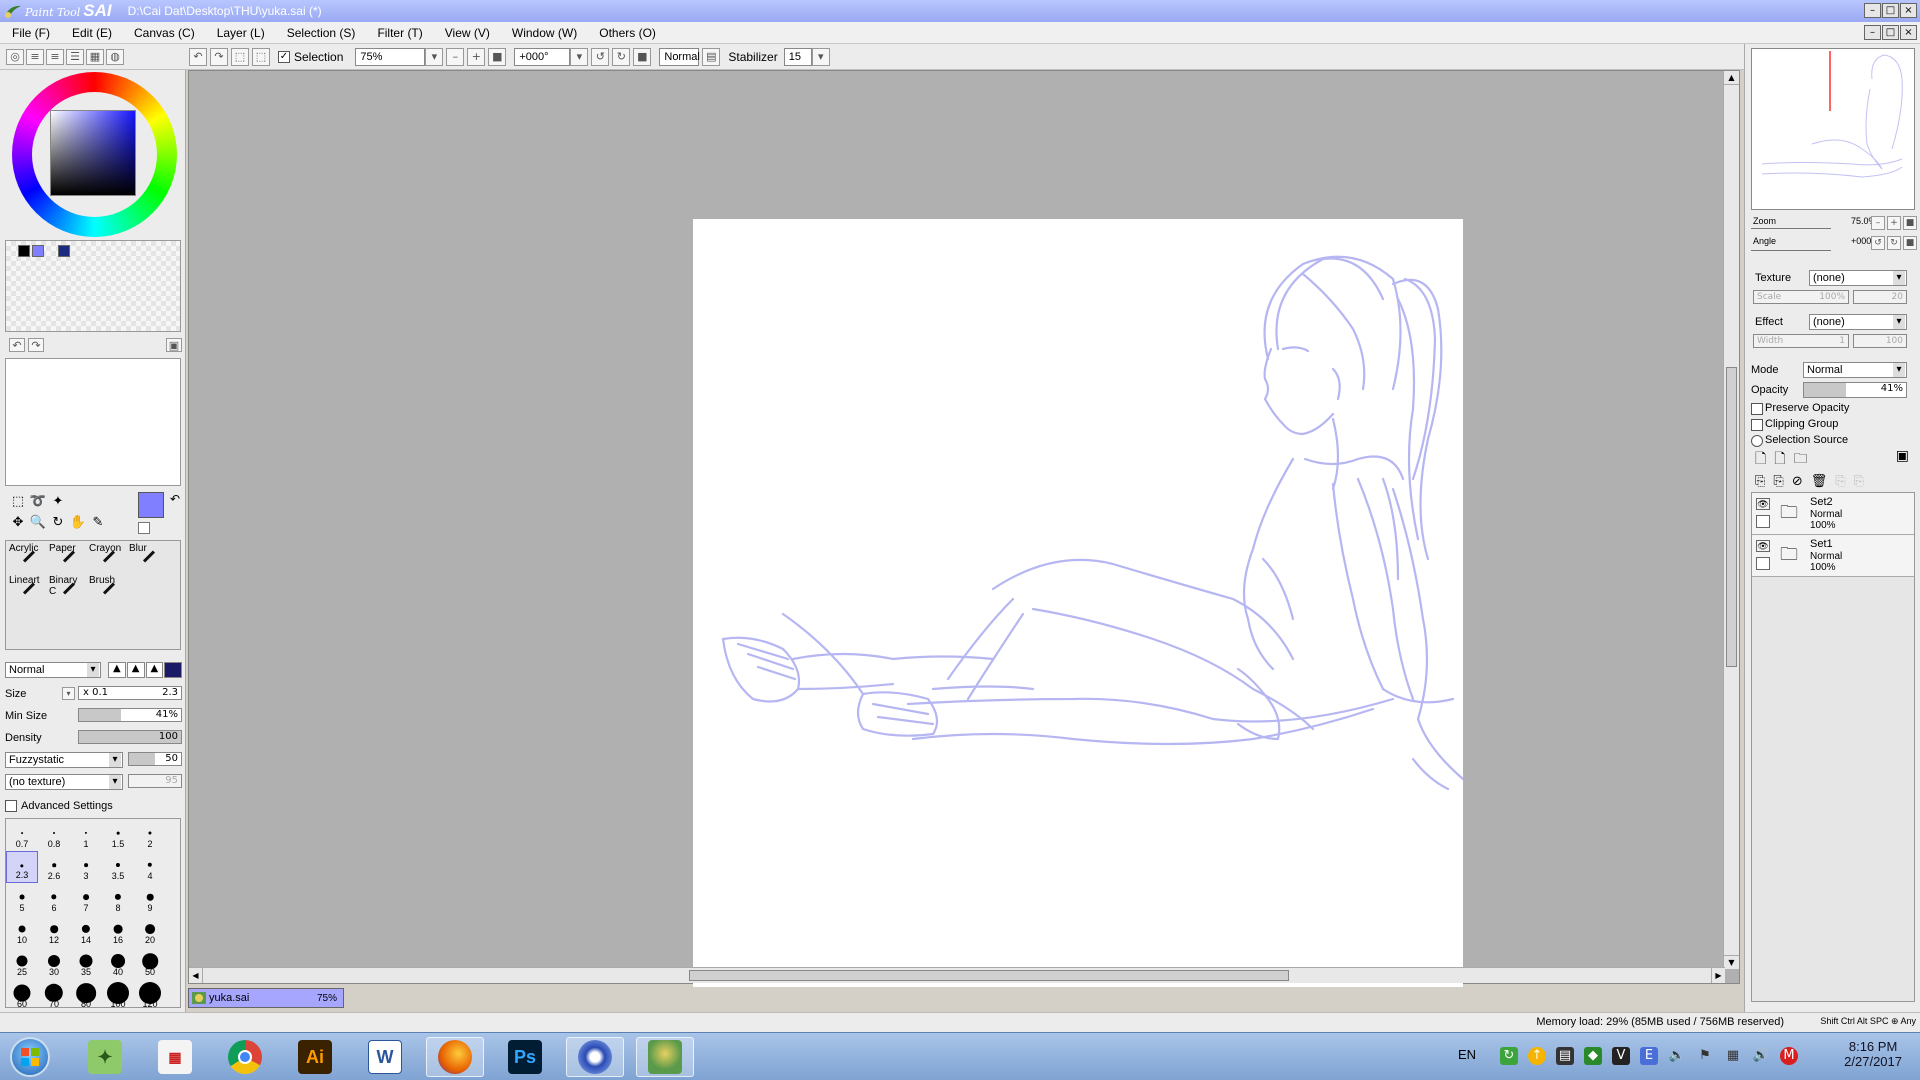 The width and height of the screenshot is (1920, 1080). What do you see at coordinates (54, 899) in the screenshot?
I see `brush-size-6: 6` at bounding box center [54, 899].